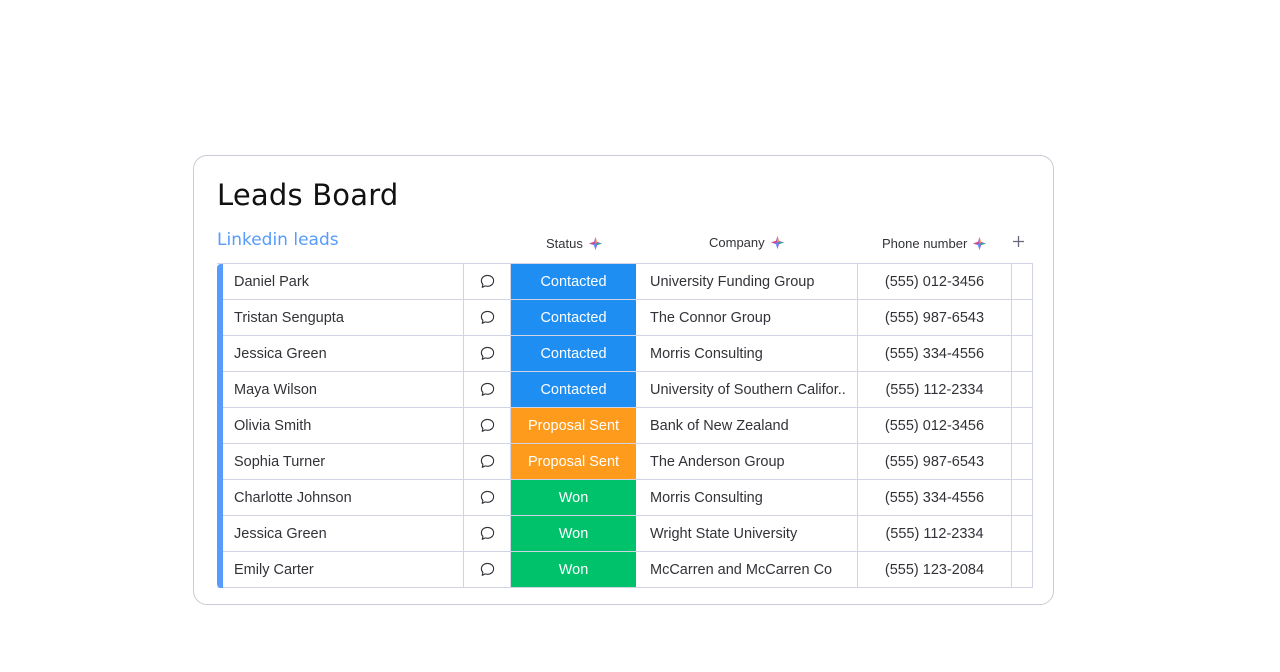 This screenshot has height=672, width=1280. Describe the element at coordinates (340, 497) in the screenshot. I see `lead-name-cell: Charlotte Johnson` at that location.